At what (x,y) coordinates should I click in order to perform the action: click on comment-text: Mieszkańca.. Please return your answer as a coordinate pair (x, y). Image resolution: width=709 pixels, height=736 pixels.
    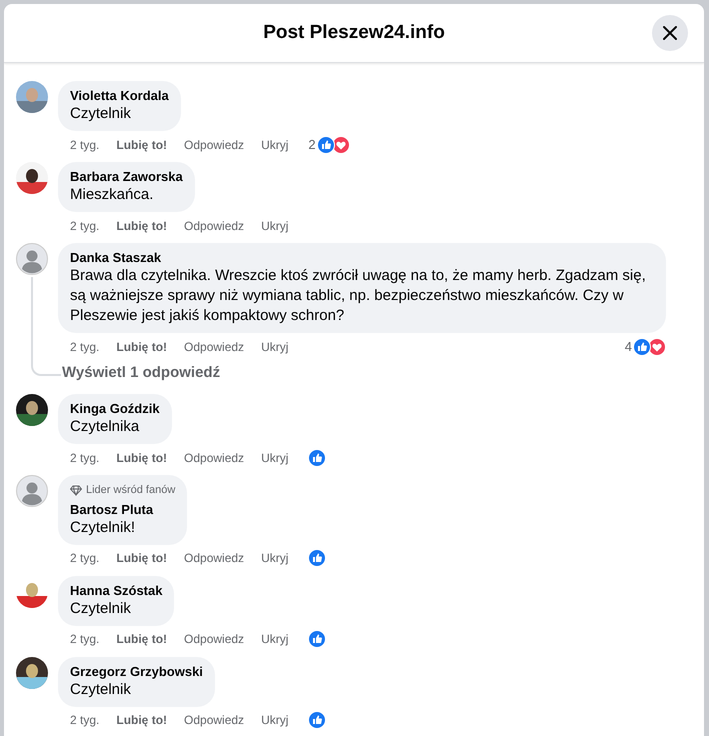
    Looking at the image, I should click on (112, 195).